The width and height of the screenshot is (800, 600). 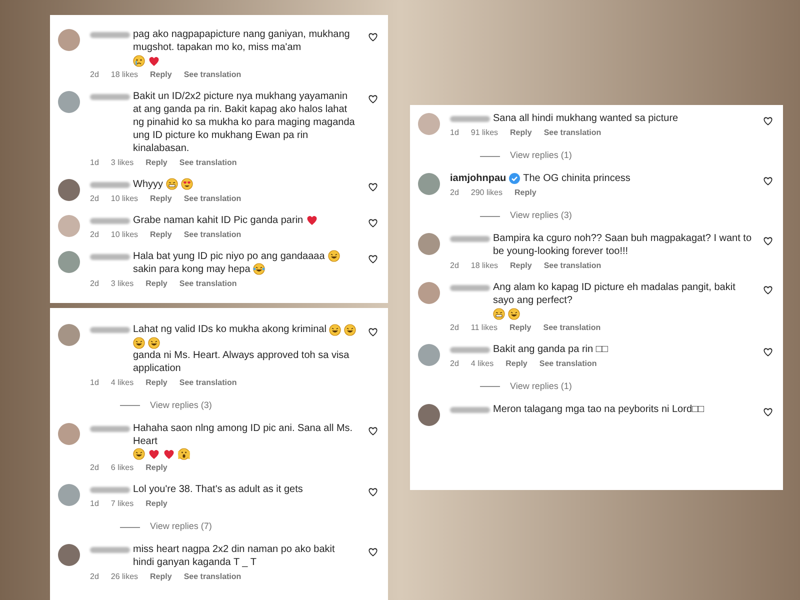 What do you see at coordinates (148, 184) in the screenshot?
I see `comment-text: Whyyy` at bounding box center [148, 184].